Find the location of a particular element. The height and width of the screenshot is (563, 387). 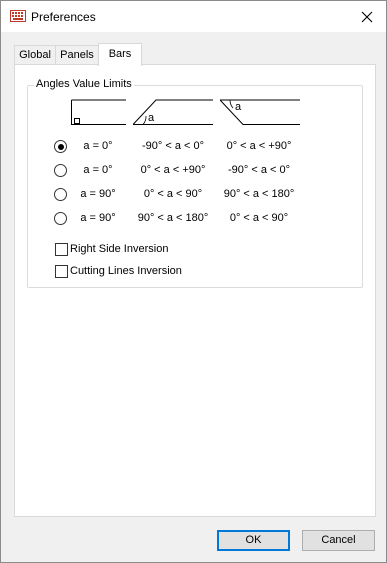

bottom-angle-diagram: a is located at coordinates (173, 112).